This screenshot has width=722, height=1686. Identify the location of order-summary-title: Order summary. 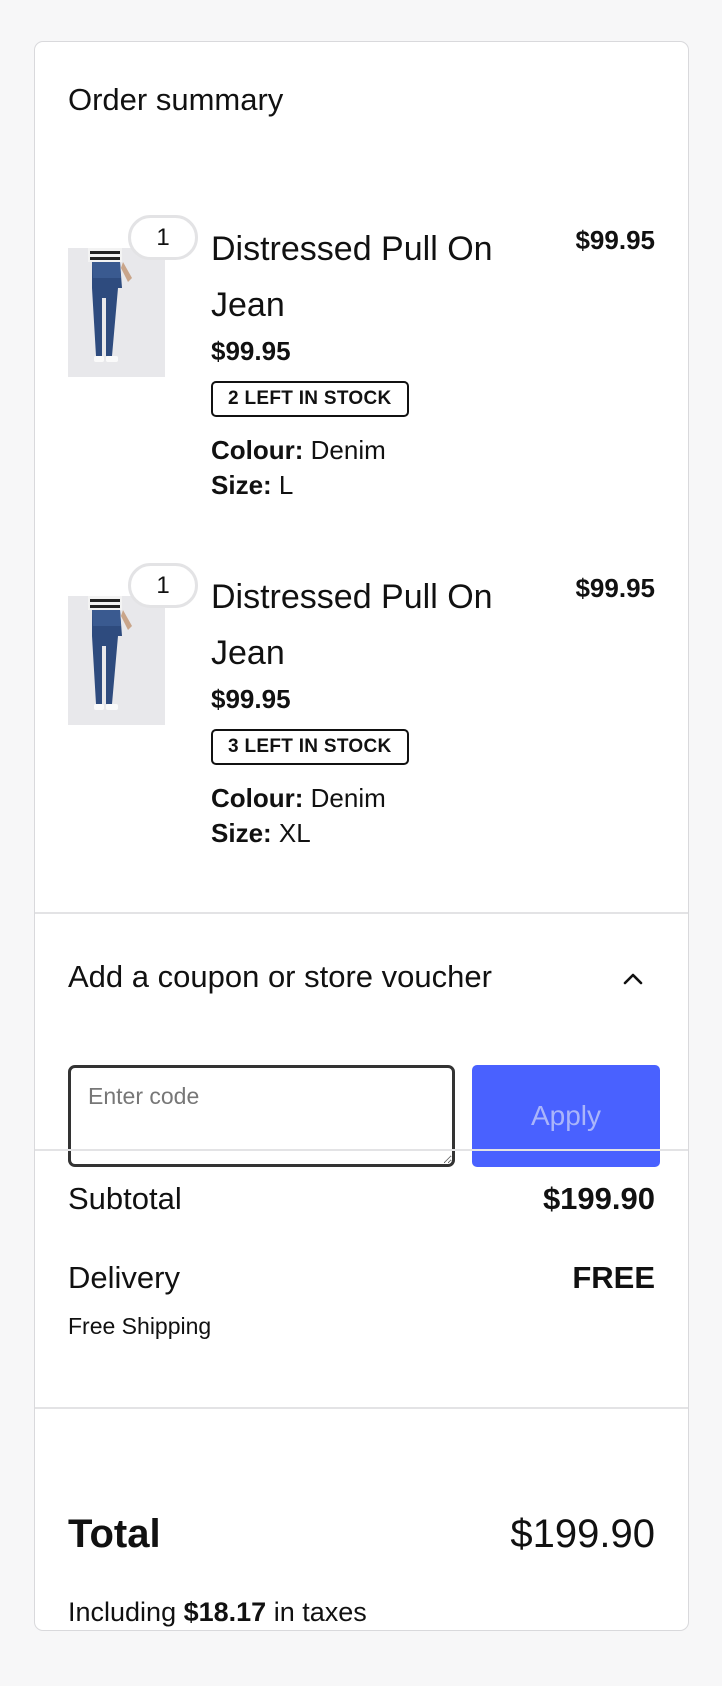
(176, 99).